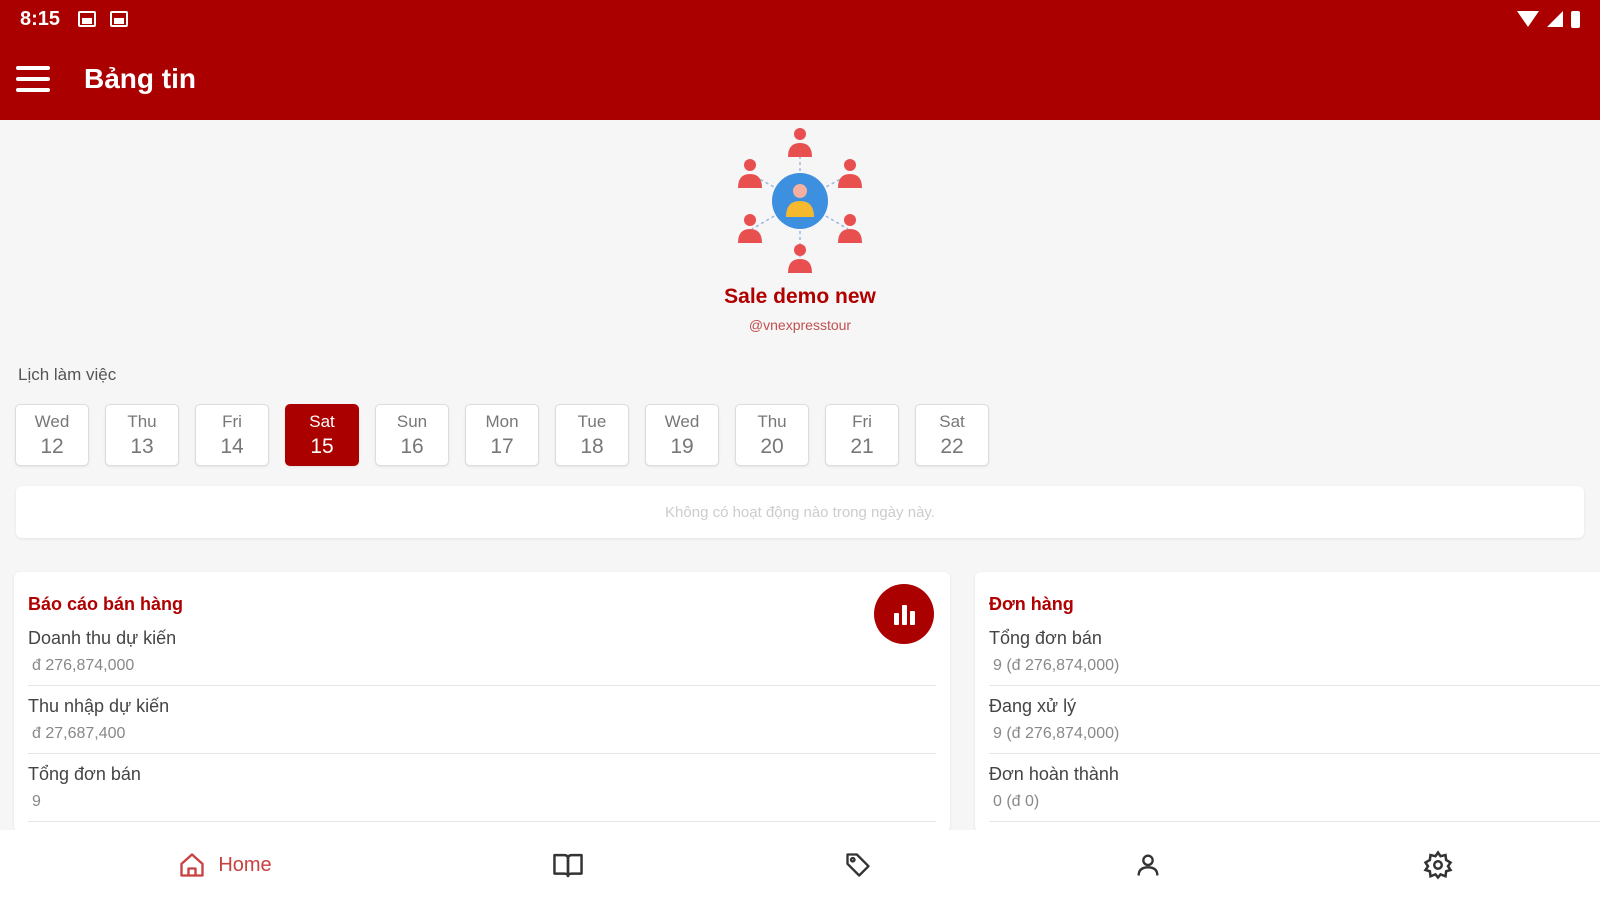 The image size is (1600, 900). I want to click on day-item: Fri 14, so click(232, 435).